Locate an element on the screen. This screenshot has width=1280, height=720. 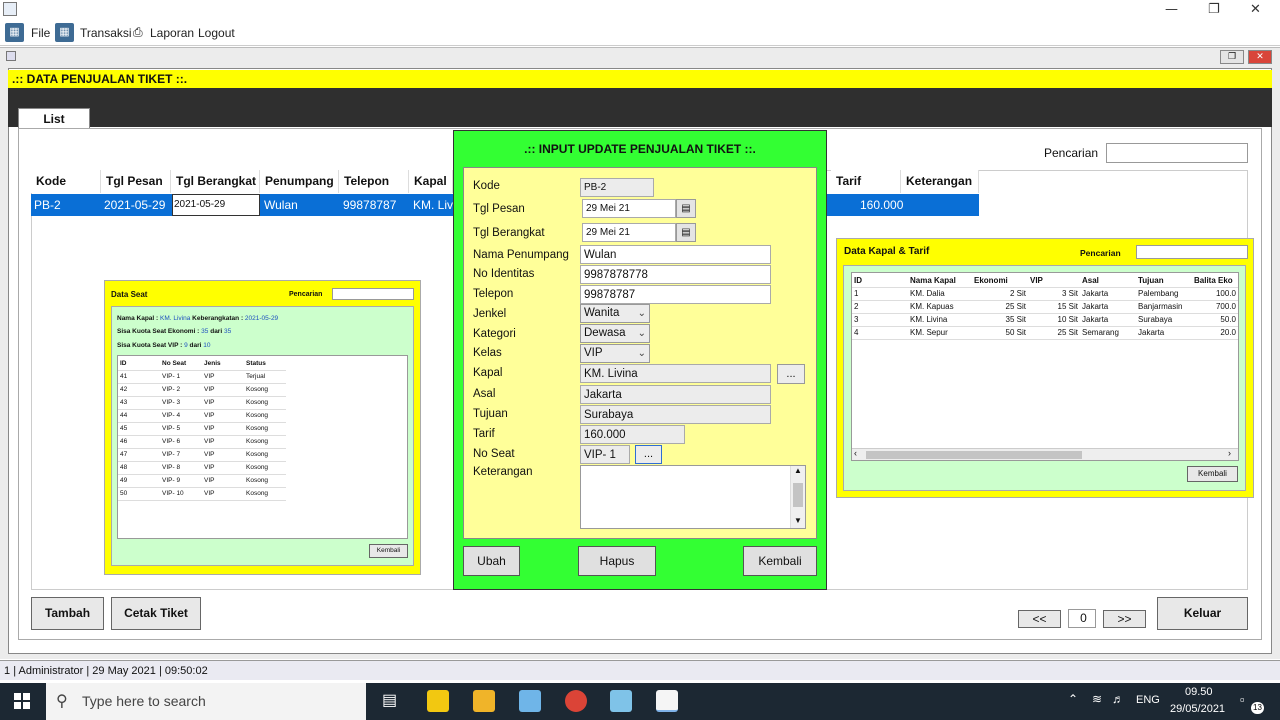
col-kapal: Kapal is located at coordinates (431, 181).